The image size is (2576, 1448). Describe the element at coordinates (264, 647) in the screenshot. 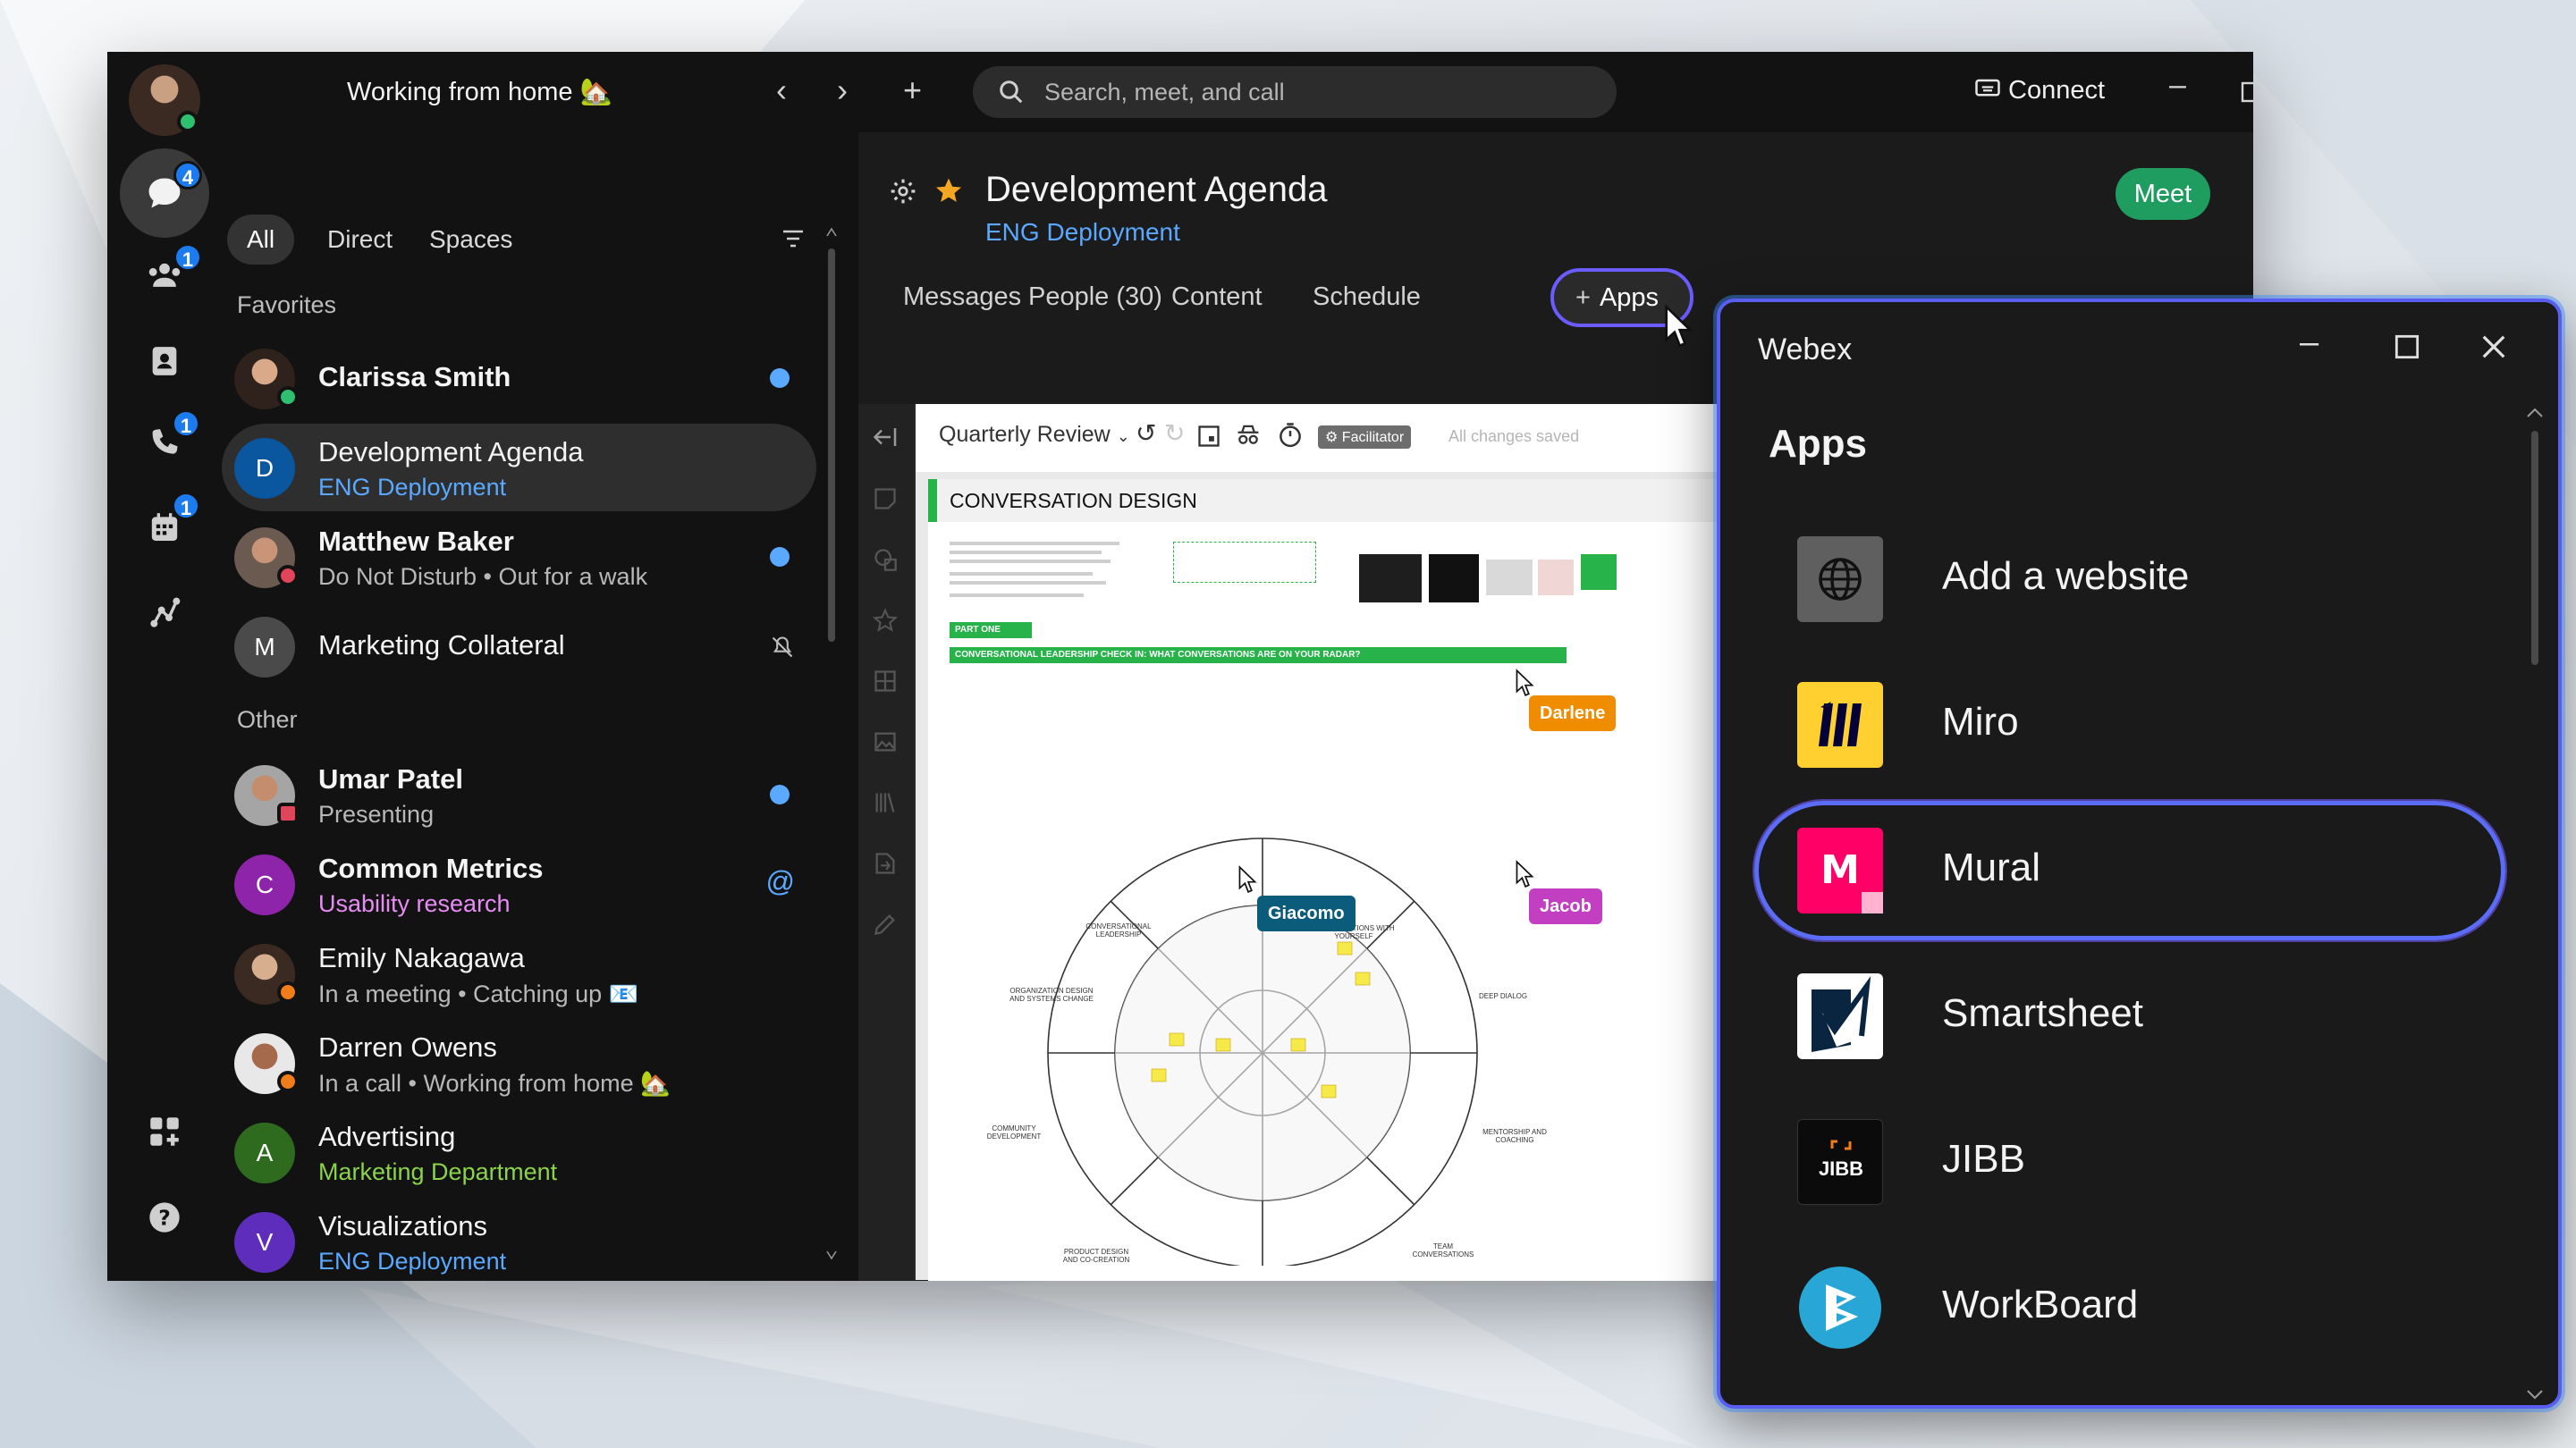

I see `space-avatar: M` at that location.